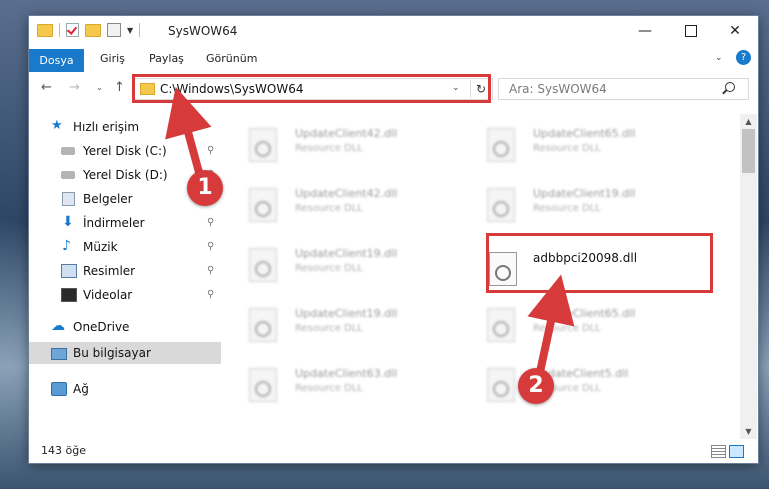  I want to click on customize-toolbar-icon: ▼, so click(130, 30).